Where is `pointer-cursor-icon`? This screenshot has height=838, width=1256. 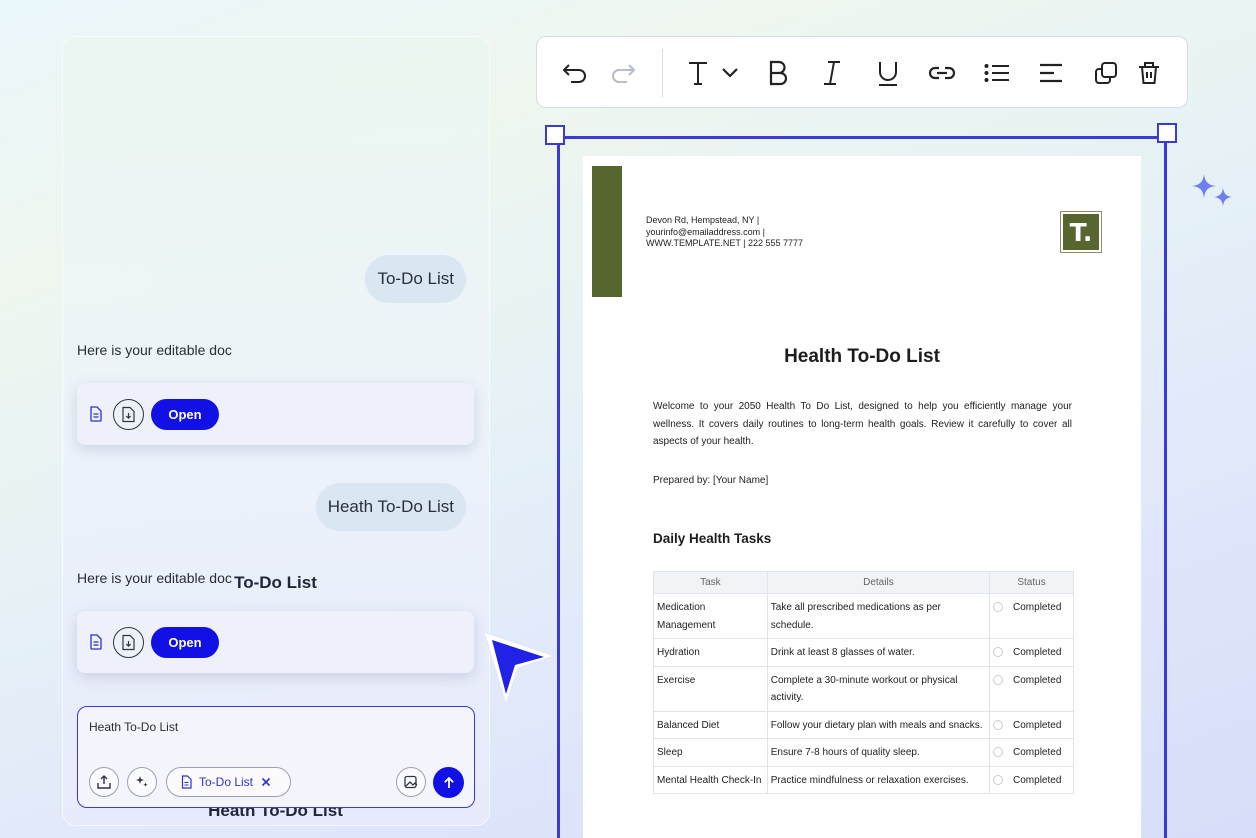 pointer-cursor-icon is located at coordinates (519, 668).